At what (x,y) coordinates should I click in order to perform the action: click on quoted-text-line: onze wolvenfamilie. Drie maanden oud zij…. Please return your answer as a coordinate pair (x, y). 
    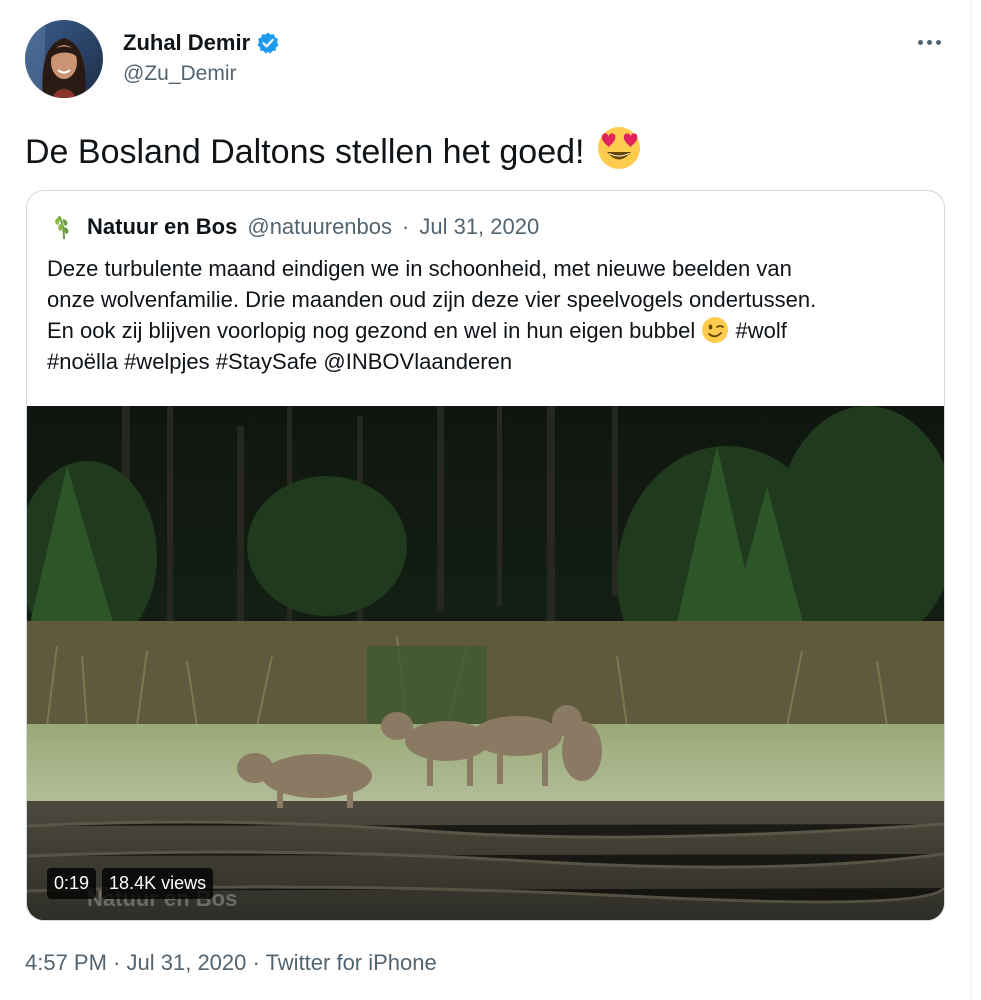
    Looking at the image, I should click on (432, 299).